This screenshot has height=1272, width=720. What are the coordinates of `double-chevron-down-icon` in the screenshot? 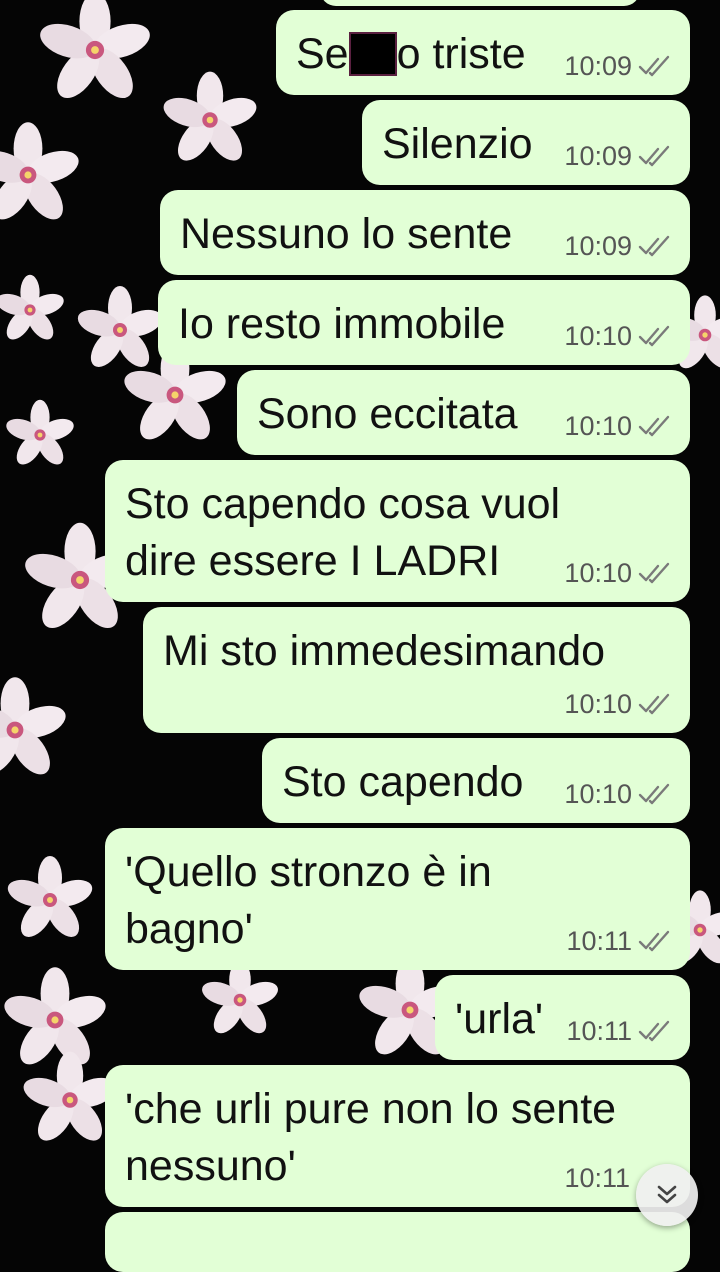 It's located at (667, 1194).